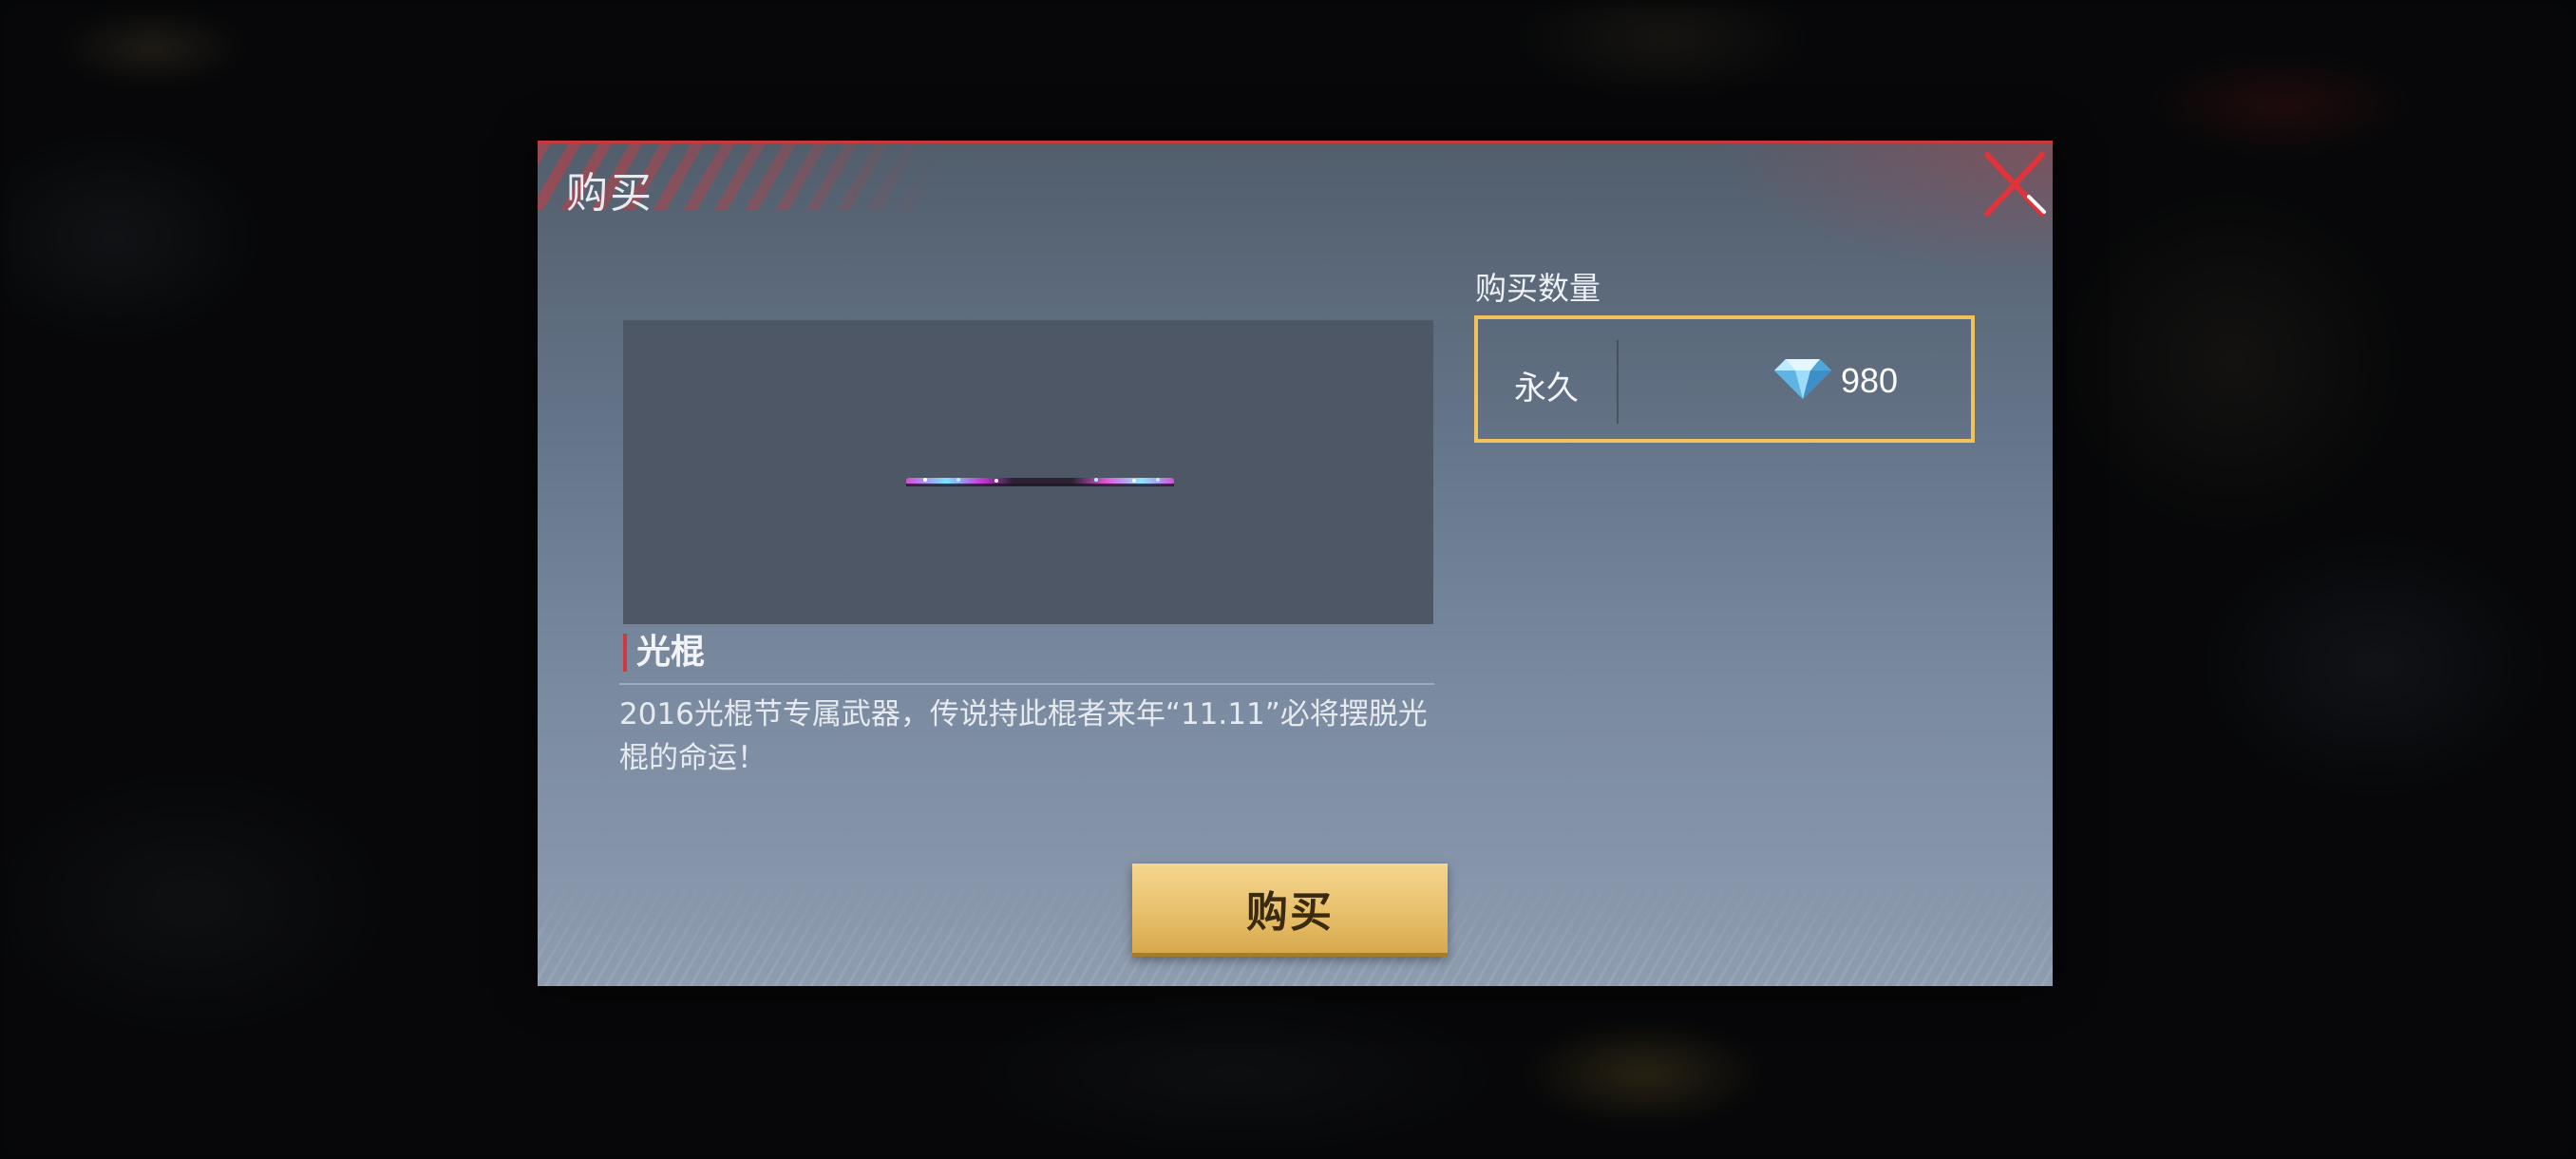  I want to click on item-description: 2016光棍节专属武器，传说持此棍者来年“11.11”必将摆脱光棍的命运！, so click(1023, 736).